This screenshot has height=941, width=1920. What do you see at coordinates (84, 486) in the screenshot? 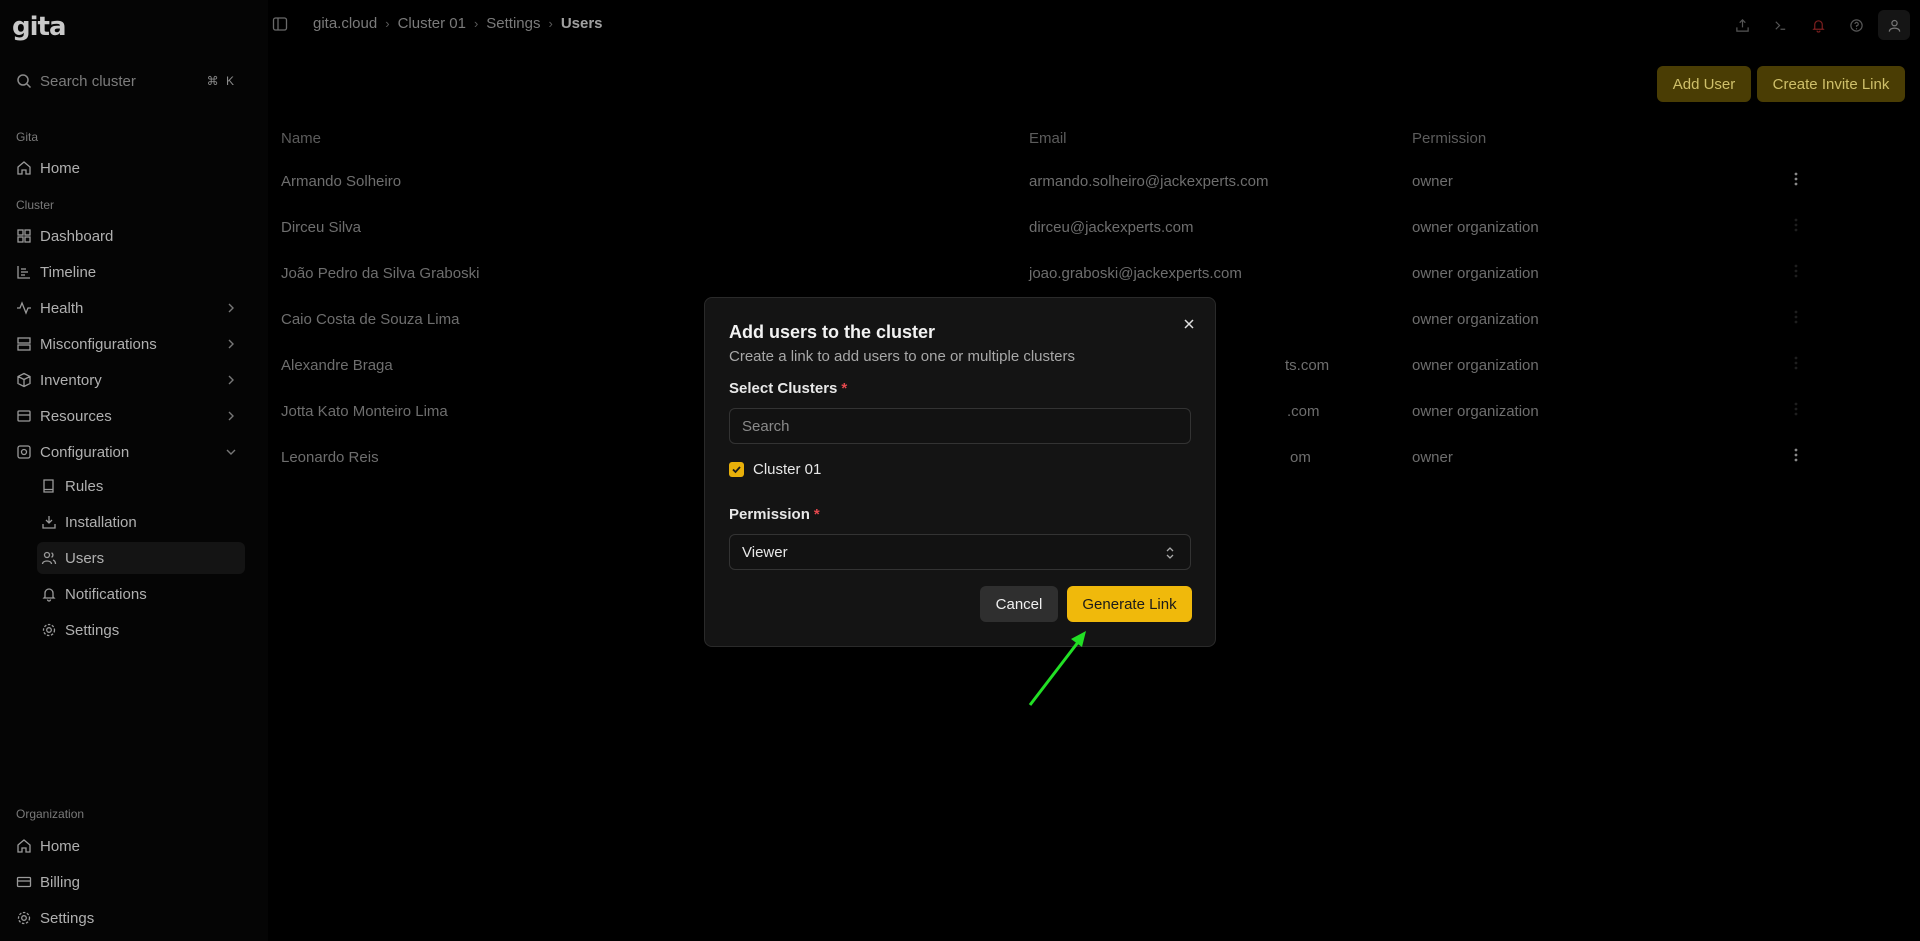
I see `sidebar-item-label: Rules` at bounding box center [84, 486].